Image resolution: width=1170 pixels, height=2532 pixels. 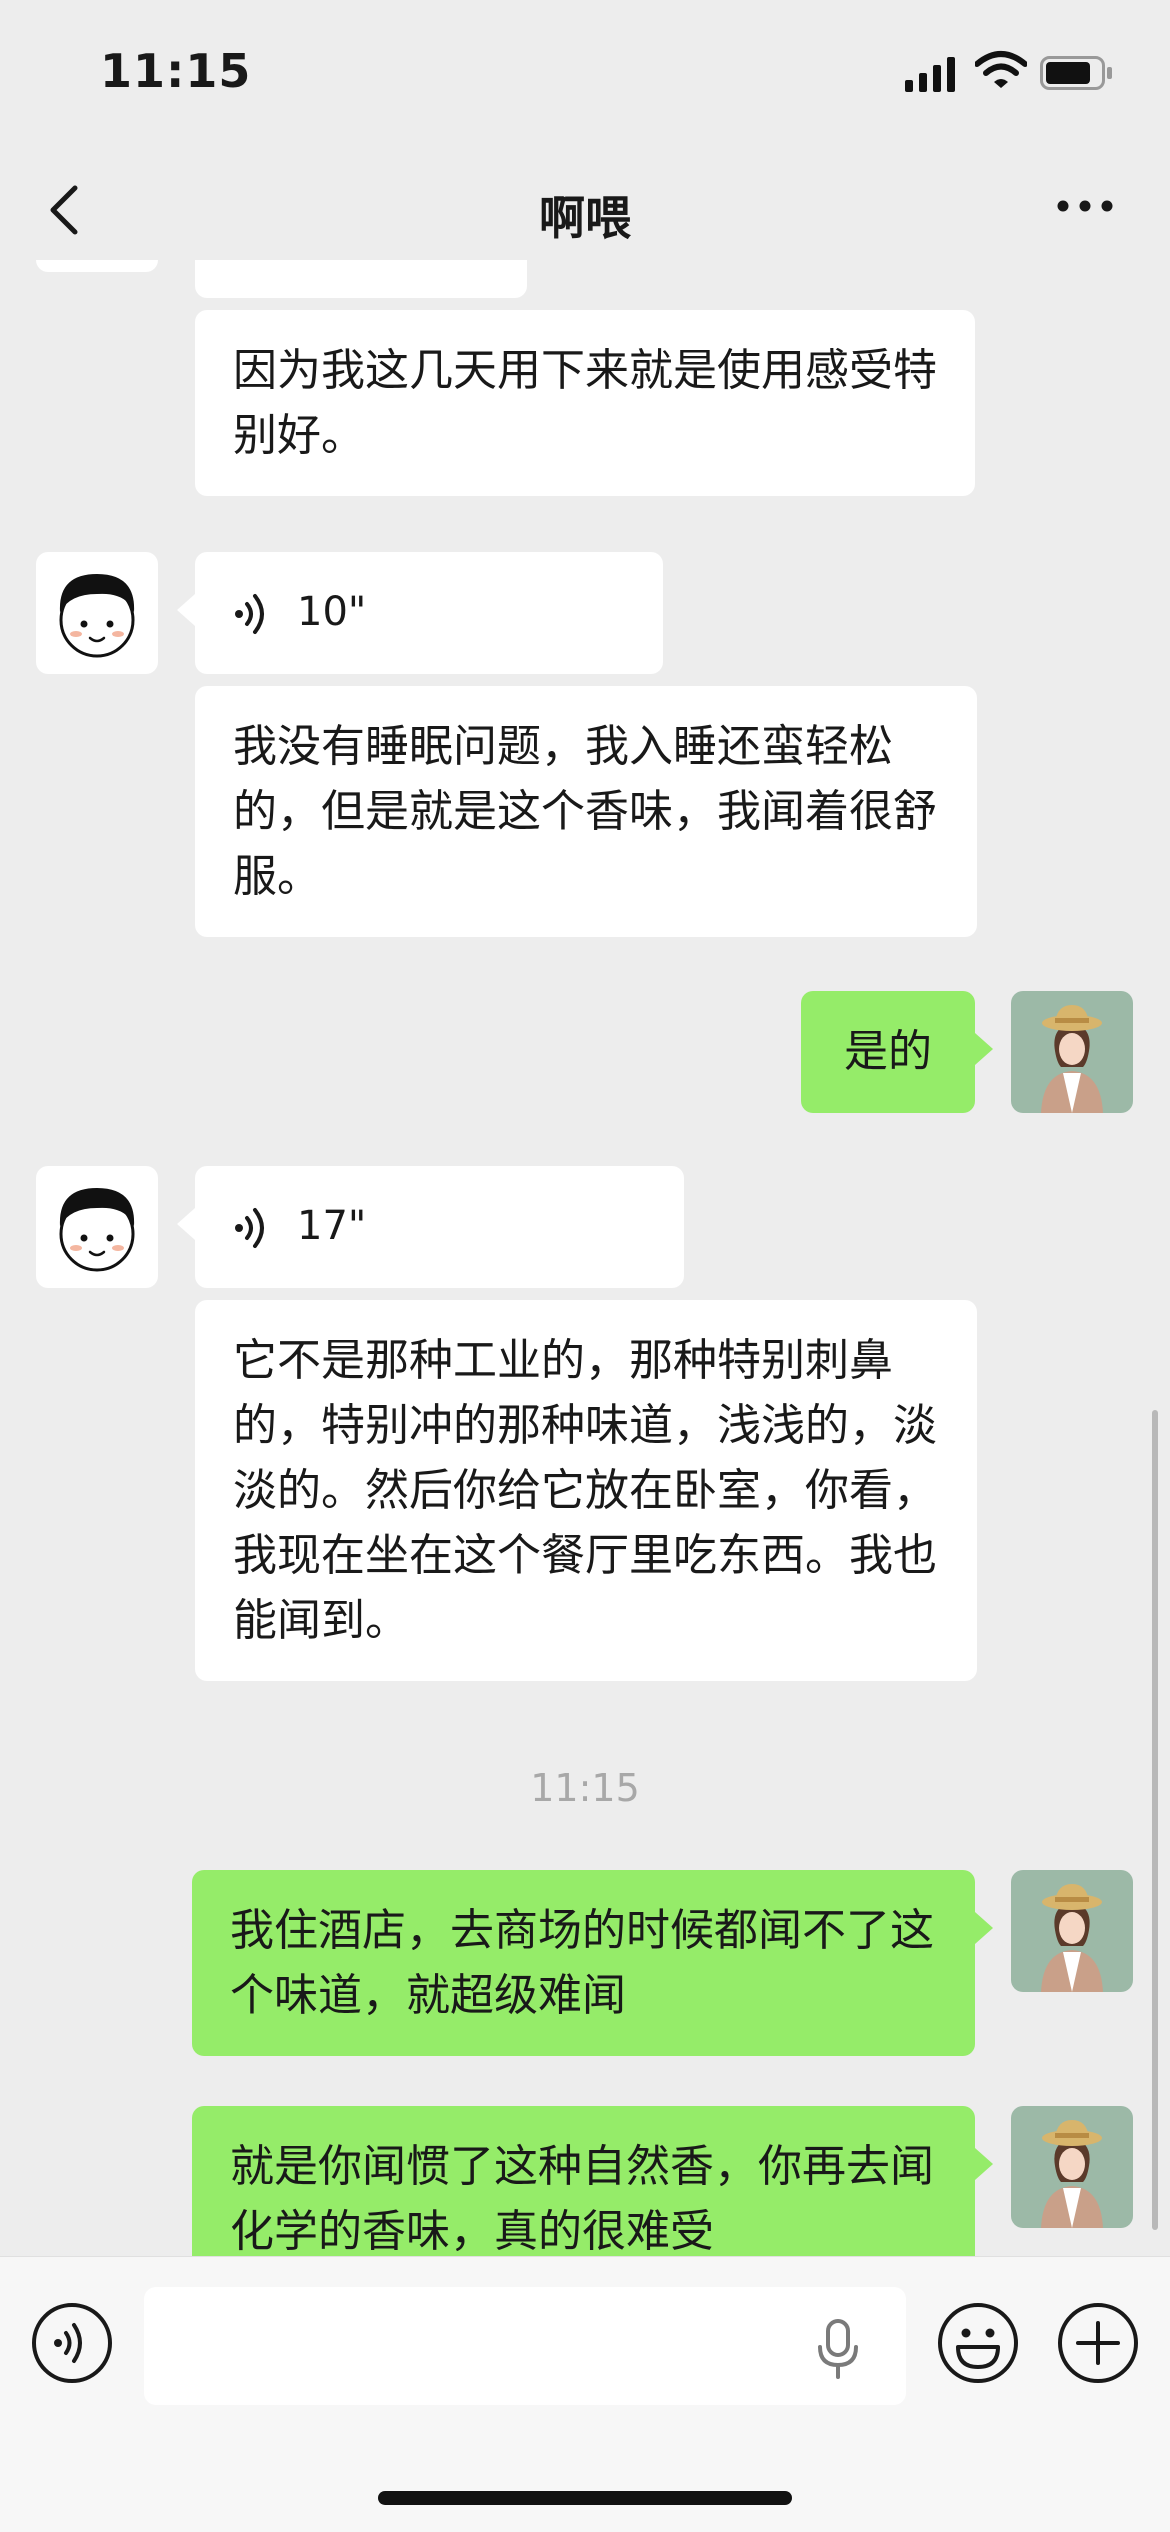 I want to click on message-bubble-incoming: 因为我这几天用下来就是使用感受特别好。, so click(x=585, y=403).